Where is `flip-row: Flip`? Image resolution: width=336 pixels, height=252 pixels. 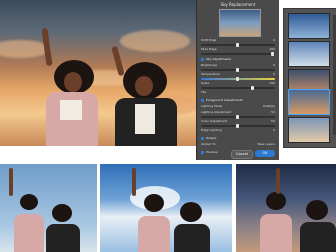
flip-row: Flip is located at coordinates (238, 93).